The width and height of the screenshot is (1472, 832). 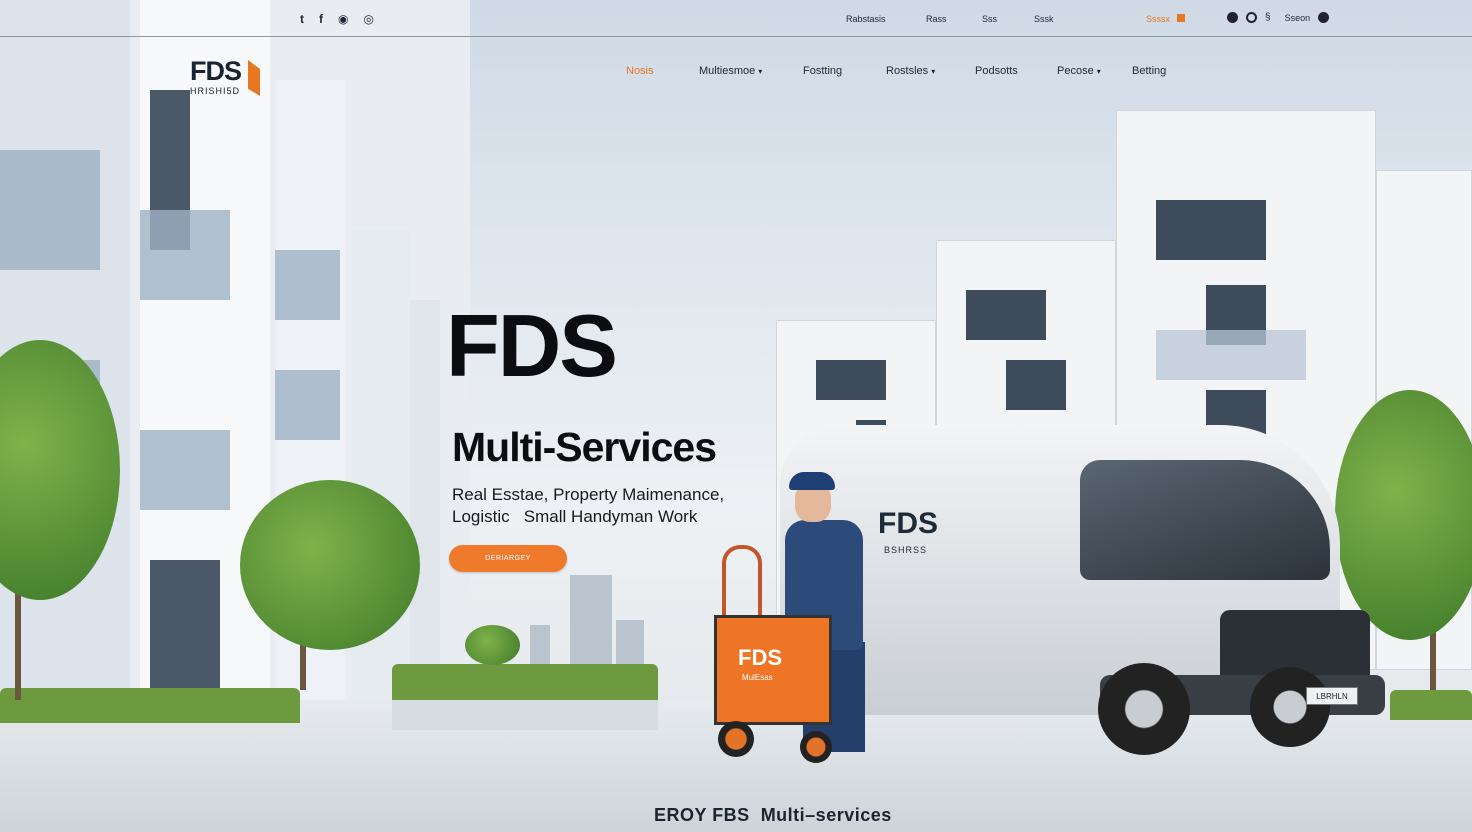 I want to click on header-action-icons: § Sseon, so click(x=1278, y=17).